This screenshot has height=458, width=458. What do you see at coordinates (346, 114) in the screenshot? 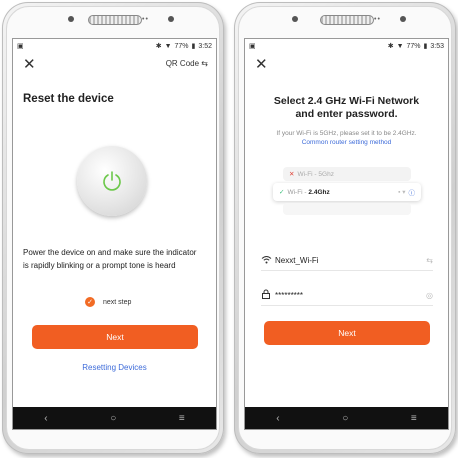
I see `title-line-2: and enter password.` at bounding box center [346, 114].